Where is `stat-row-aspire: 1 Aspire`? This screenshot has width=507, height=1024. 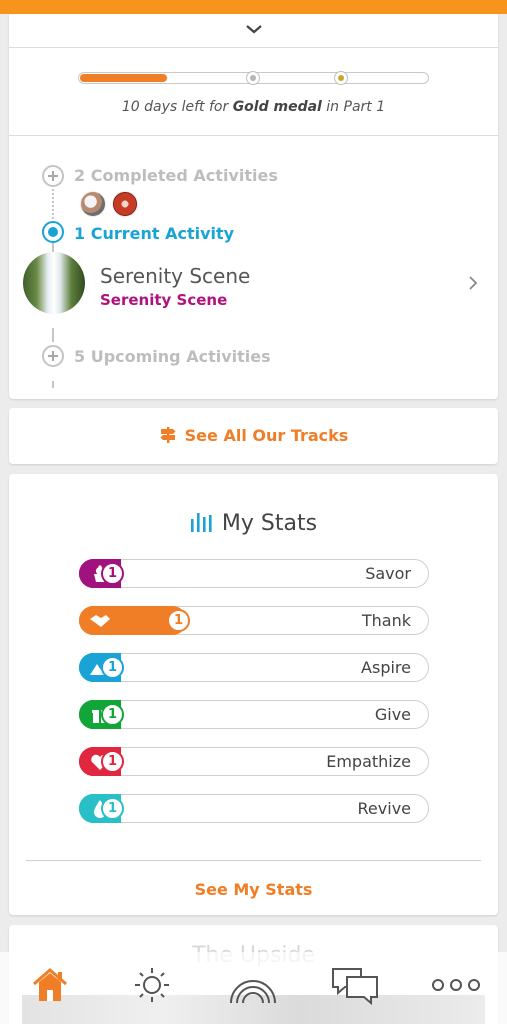 stat-row-aspire: 1 Aspire is located at coordinates (254, 667).